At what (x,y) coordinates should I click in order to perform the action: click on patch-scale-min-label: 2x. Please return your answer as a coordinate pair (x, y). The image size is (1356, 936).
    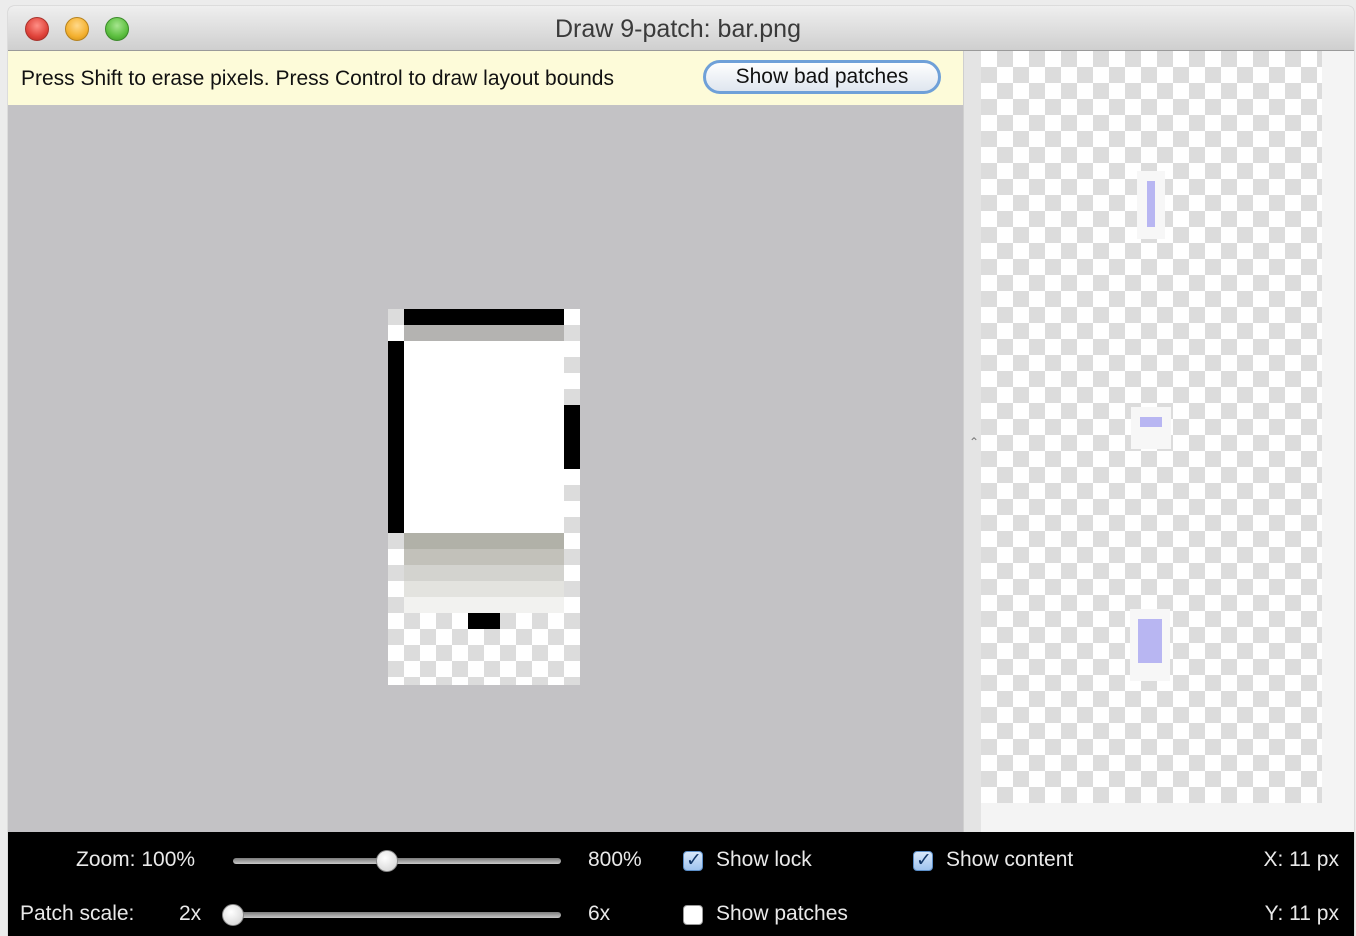
    Looking at the image, I should click on (190, 913).